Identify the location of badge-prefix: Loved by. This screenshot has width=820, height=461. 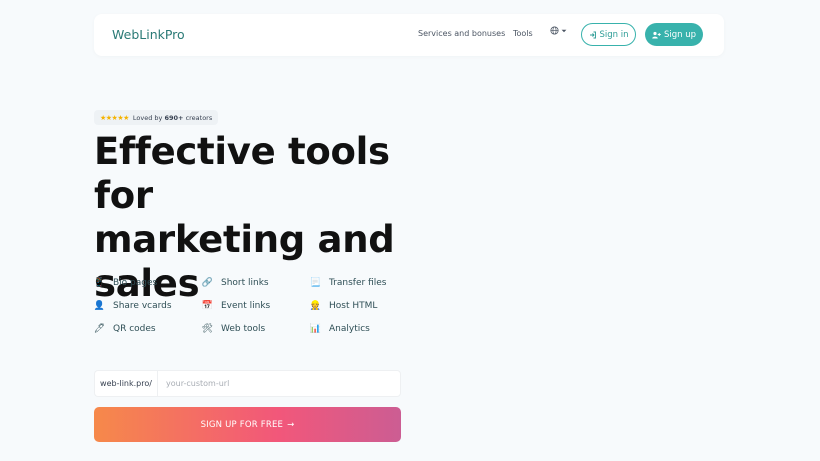
(147, 117).